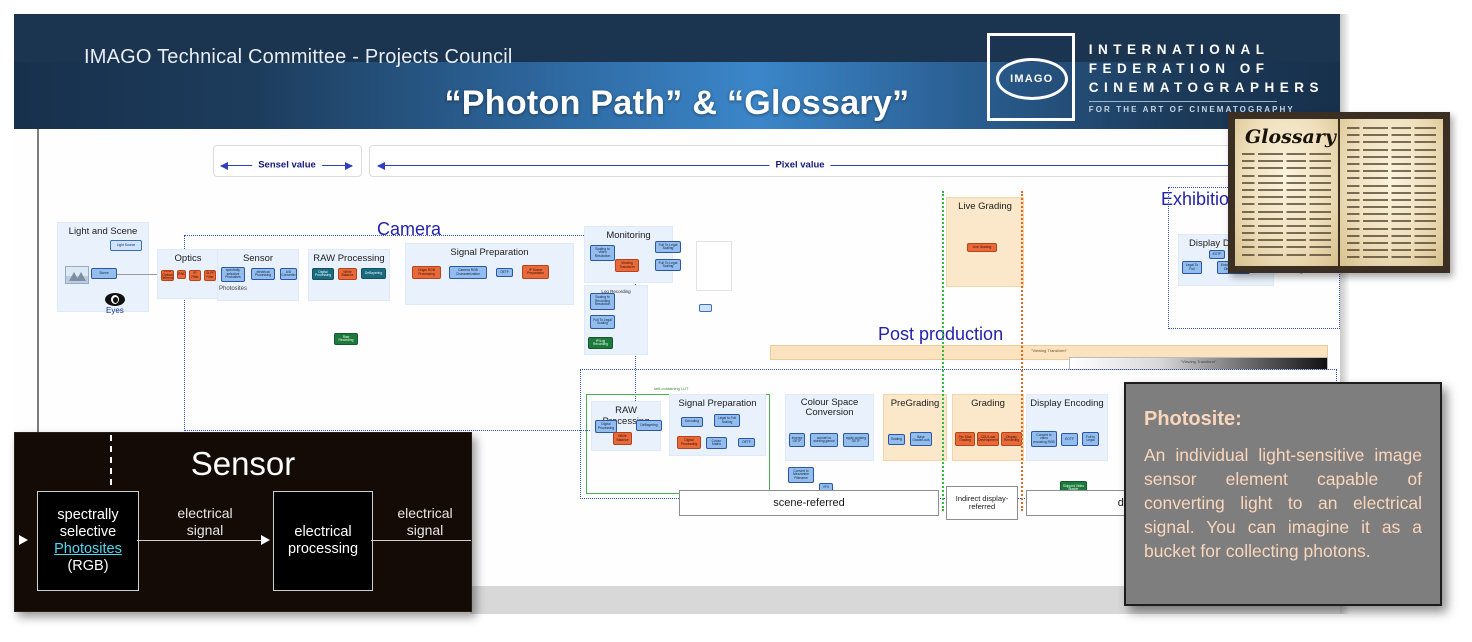 This screenshot has width=1472, height=642. Describe the element at coordinates (982, 503) in the screenshot. I see `band-indirect-display-referred: Indirect display-referred` at that location.